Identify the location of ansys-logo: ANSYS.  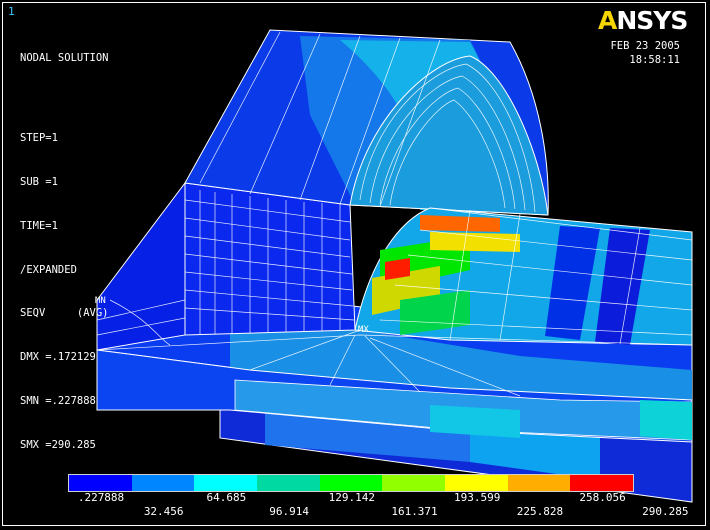
(643, 20).